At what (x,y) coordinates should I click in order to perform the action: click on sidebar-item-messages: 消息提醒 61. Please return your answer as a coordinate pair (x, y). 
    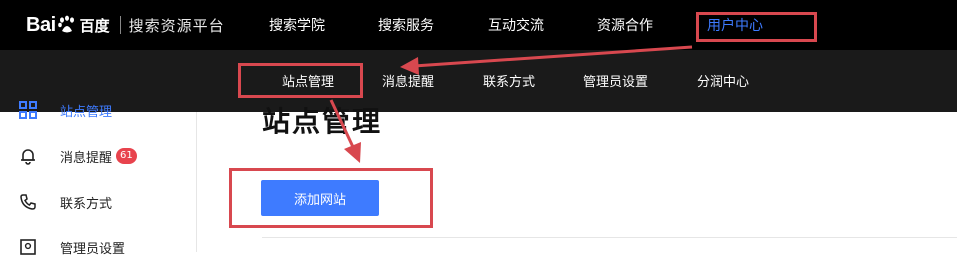
    Looking at the image, I should click on (77, 156).